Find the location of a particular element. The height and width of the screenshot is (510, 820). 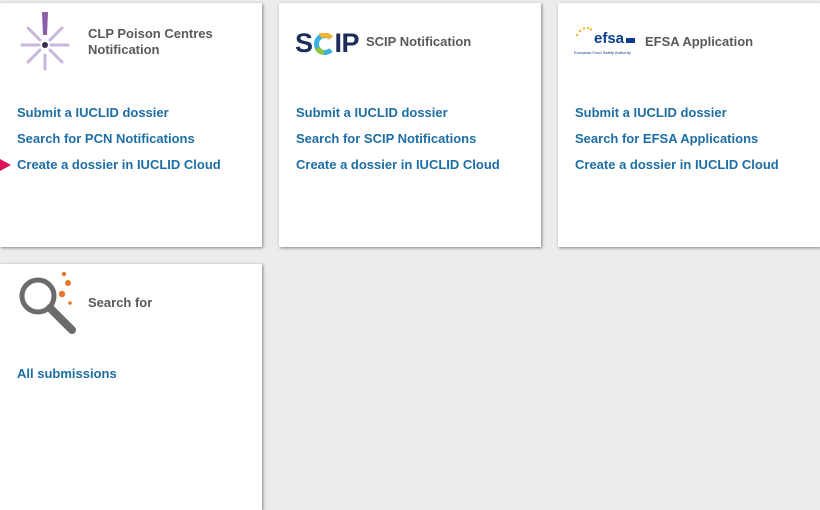

scip-logo-ip: IP is located at coordinates (347, 43).